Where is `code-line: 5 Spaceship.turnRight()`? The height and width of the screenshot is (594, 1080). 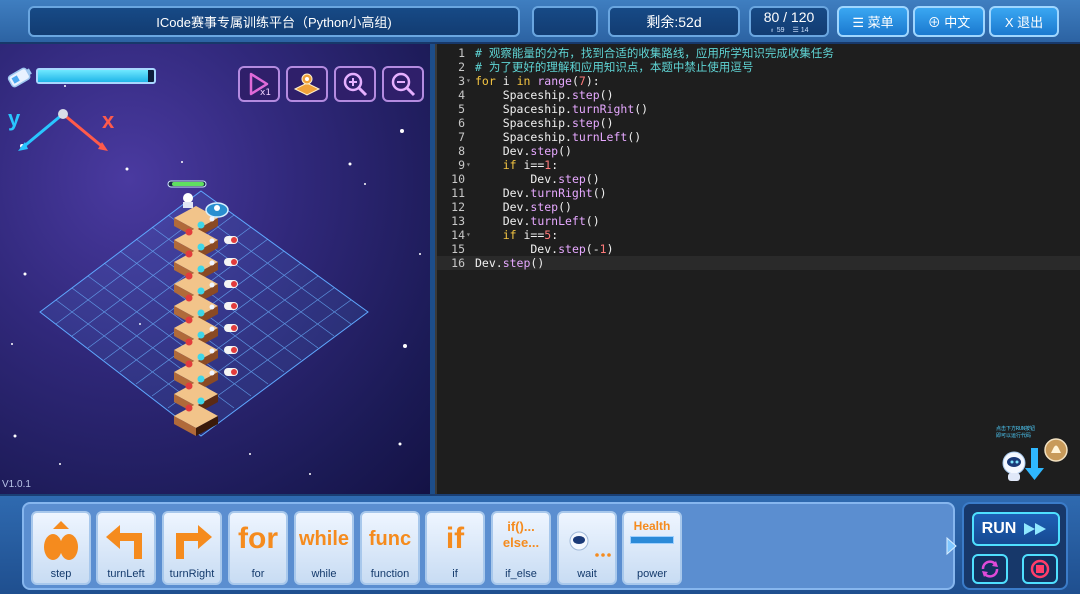
code-line: 5 Spaceship.turnRight() is located at coordinates (758, 109).